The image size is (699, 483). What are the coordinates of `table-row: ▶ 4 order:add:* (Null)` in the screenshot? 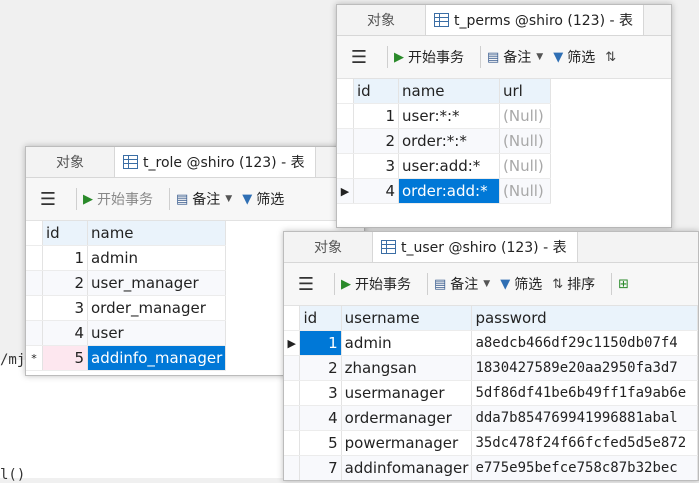 It's located at (444, 191).